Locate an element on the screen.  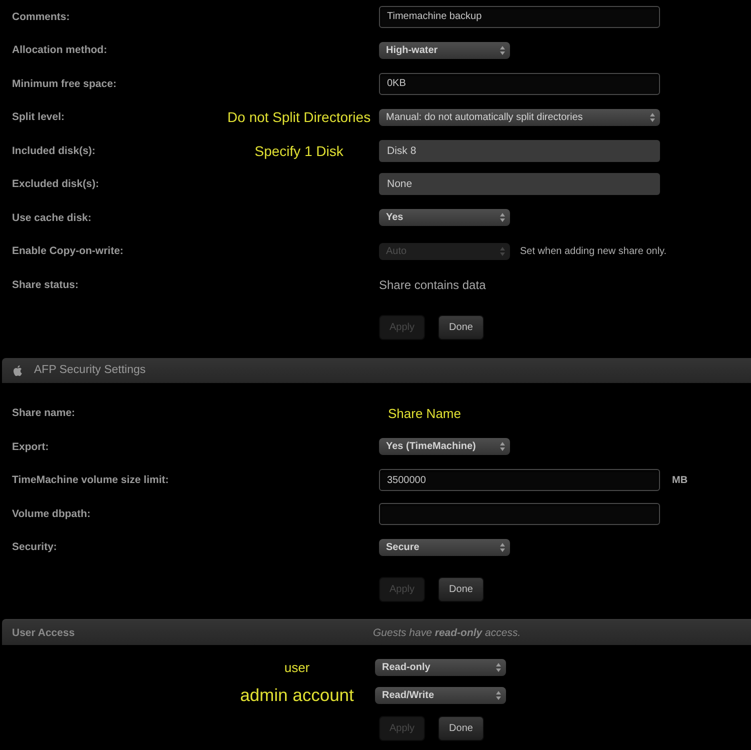
field-label: Split level: is located at coordinates (38, 117).